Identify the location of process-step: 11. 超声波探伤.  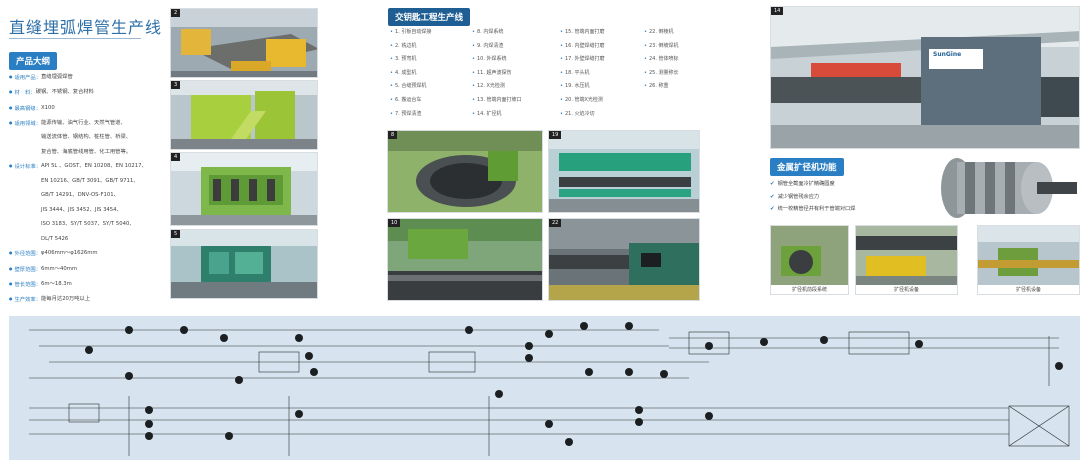
(516, 76).